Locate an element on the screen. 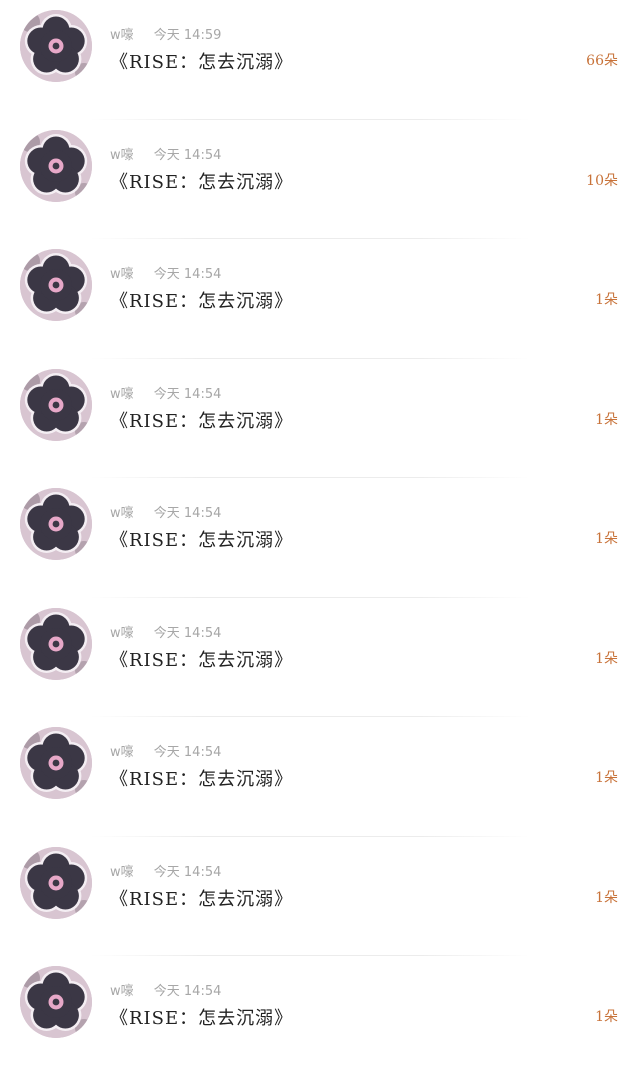  timestamp: 今天 14:59 is located at coordinates (187, 35).